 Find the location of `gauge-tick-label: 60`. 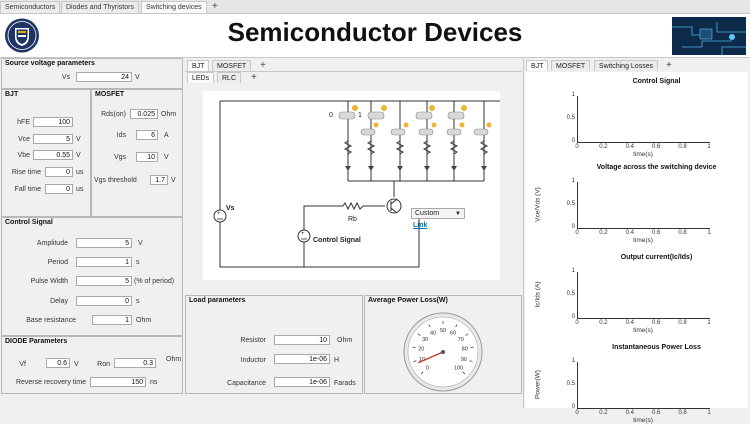

gauge-tick-label: 60 is located at coordinates (453, 333).